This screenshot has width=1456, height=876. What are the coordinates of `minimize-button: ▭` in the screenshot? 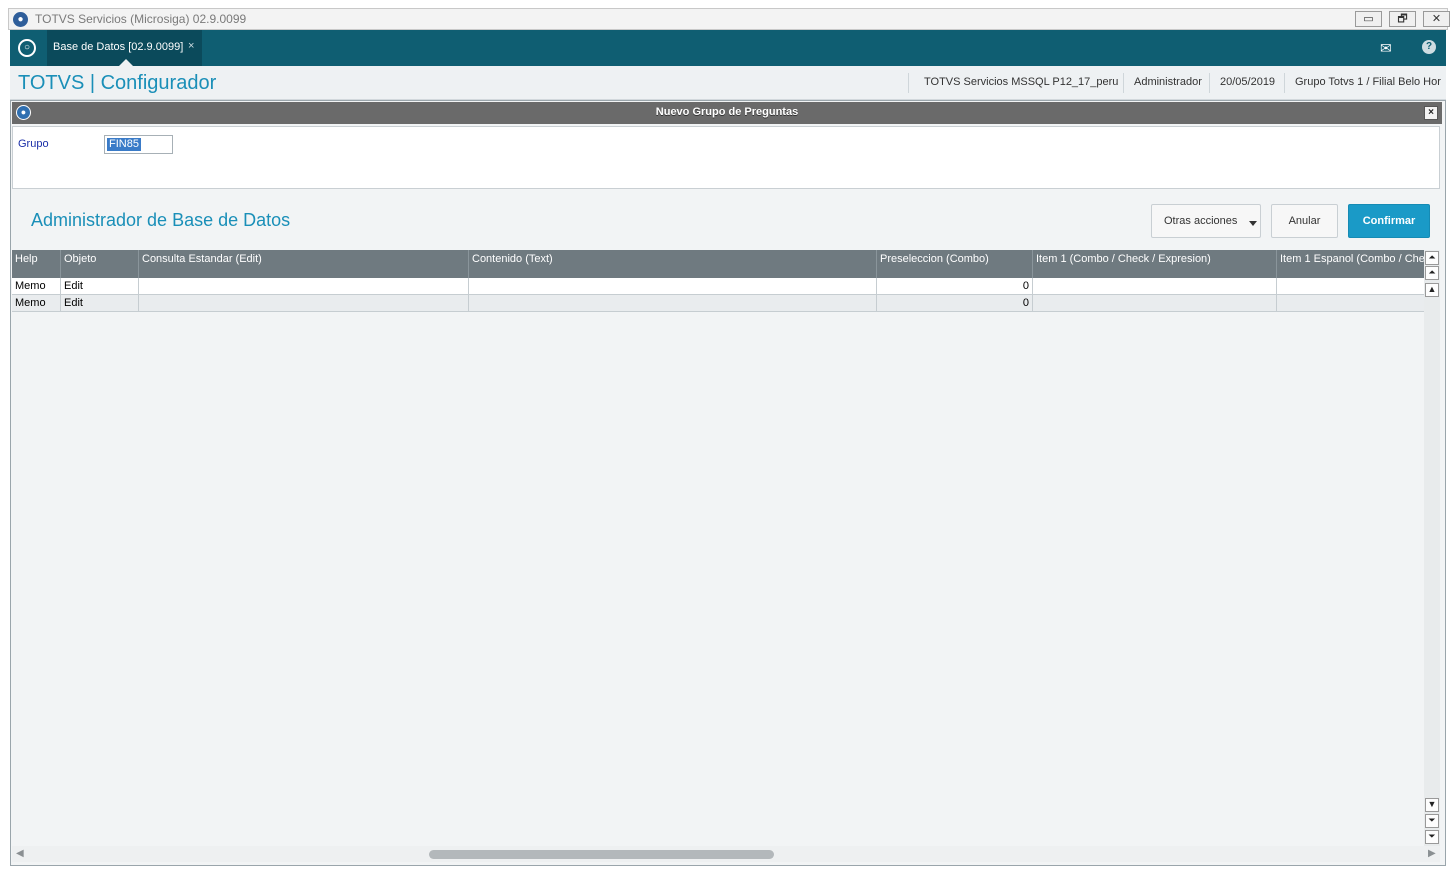 It's located at (1368, 19).